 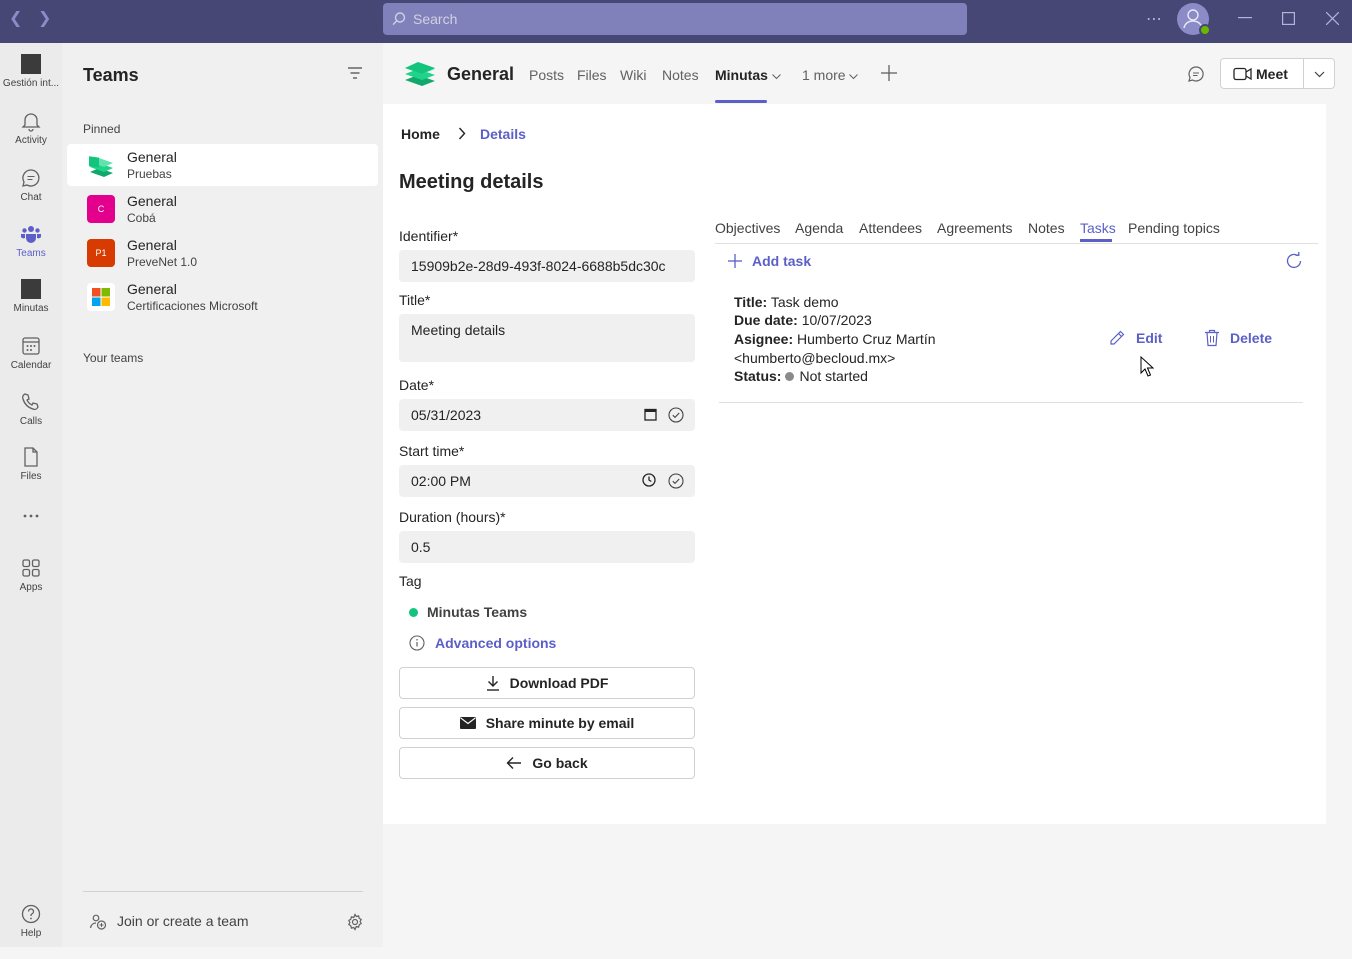 I want to click on rail-label: Chat, so click(x=31, y=197).